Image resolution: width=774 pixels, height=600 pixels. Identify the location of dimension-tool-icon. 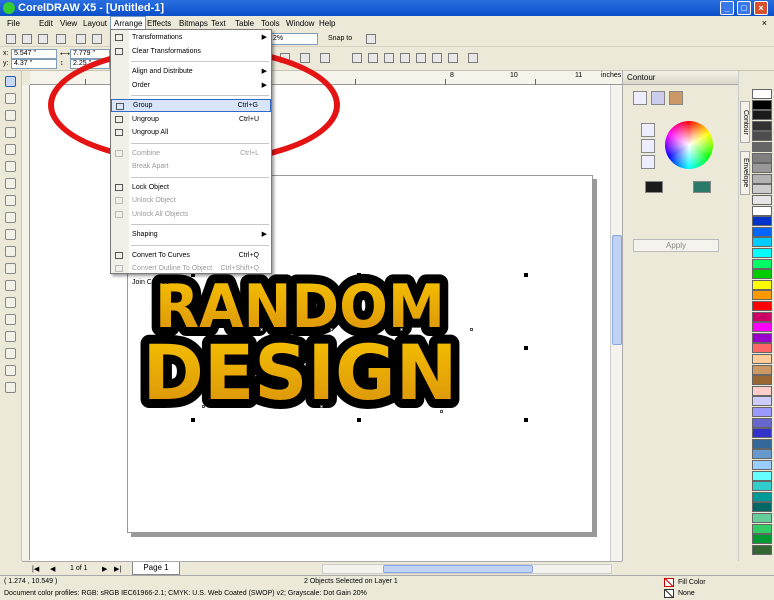
(10, 285).